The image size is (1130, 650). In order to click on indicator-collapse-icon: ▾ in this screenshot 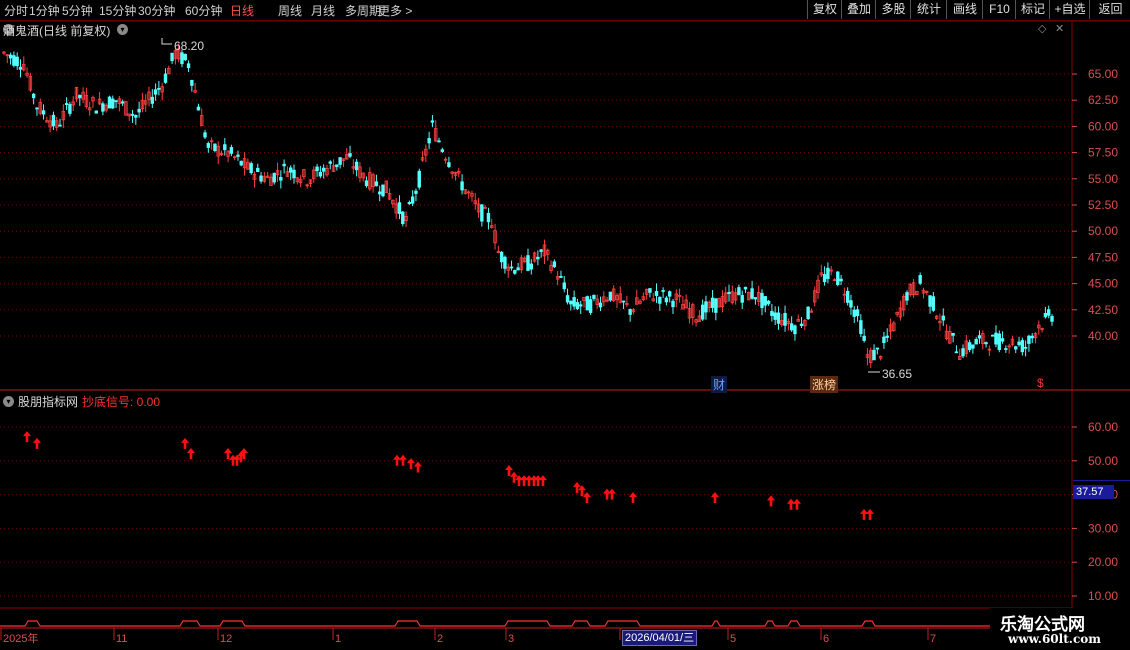, I will do `click(8, 401)`.